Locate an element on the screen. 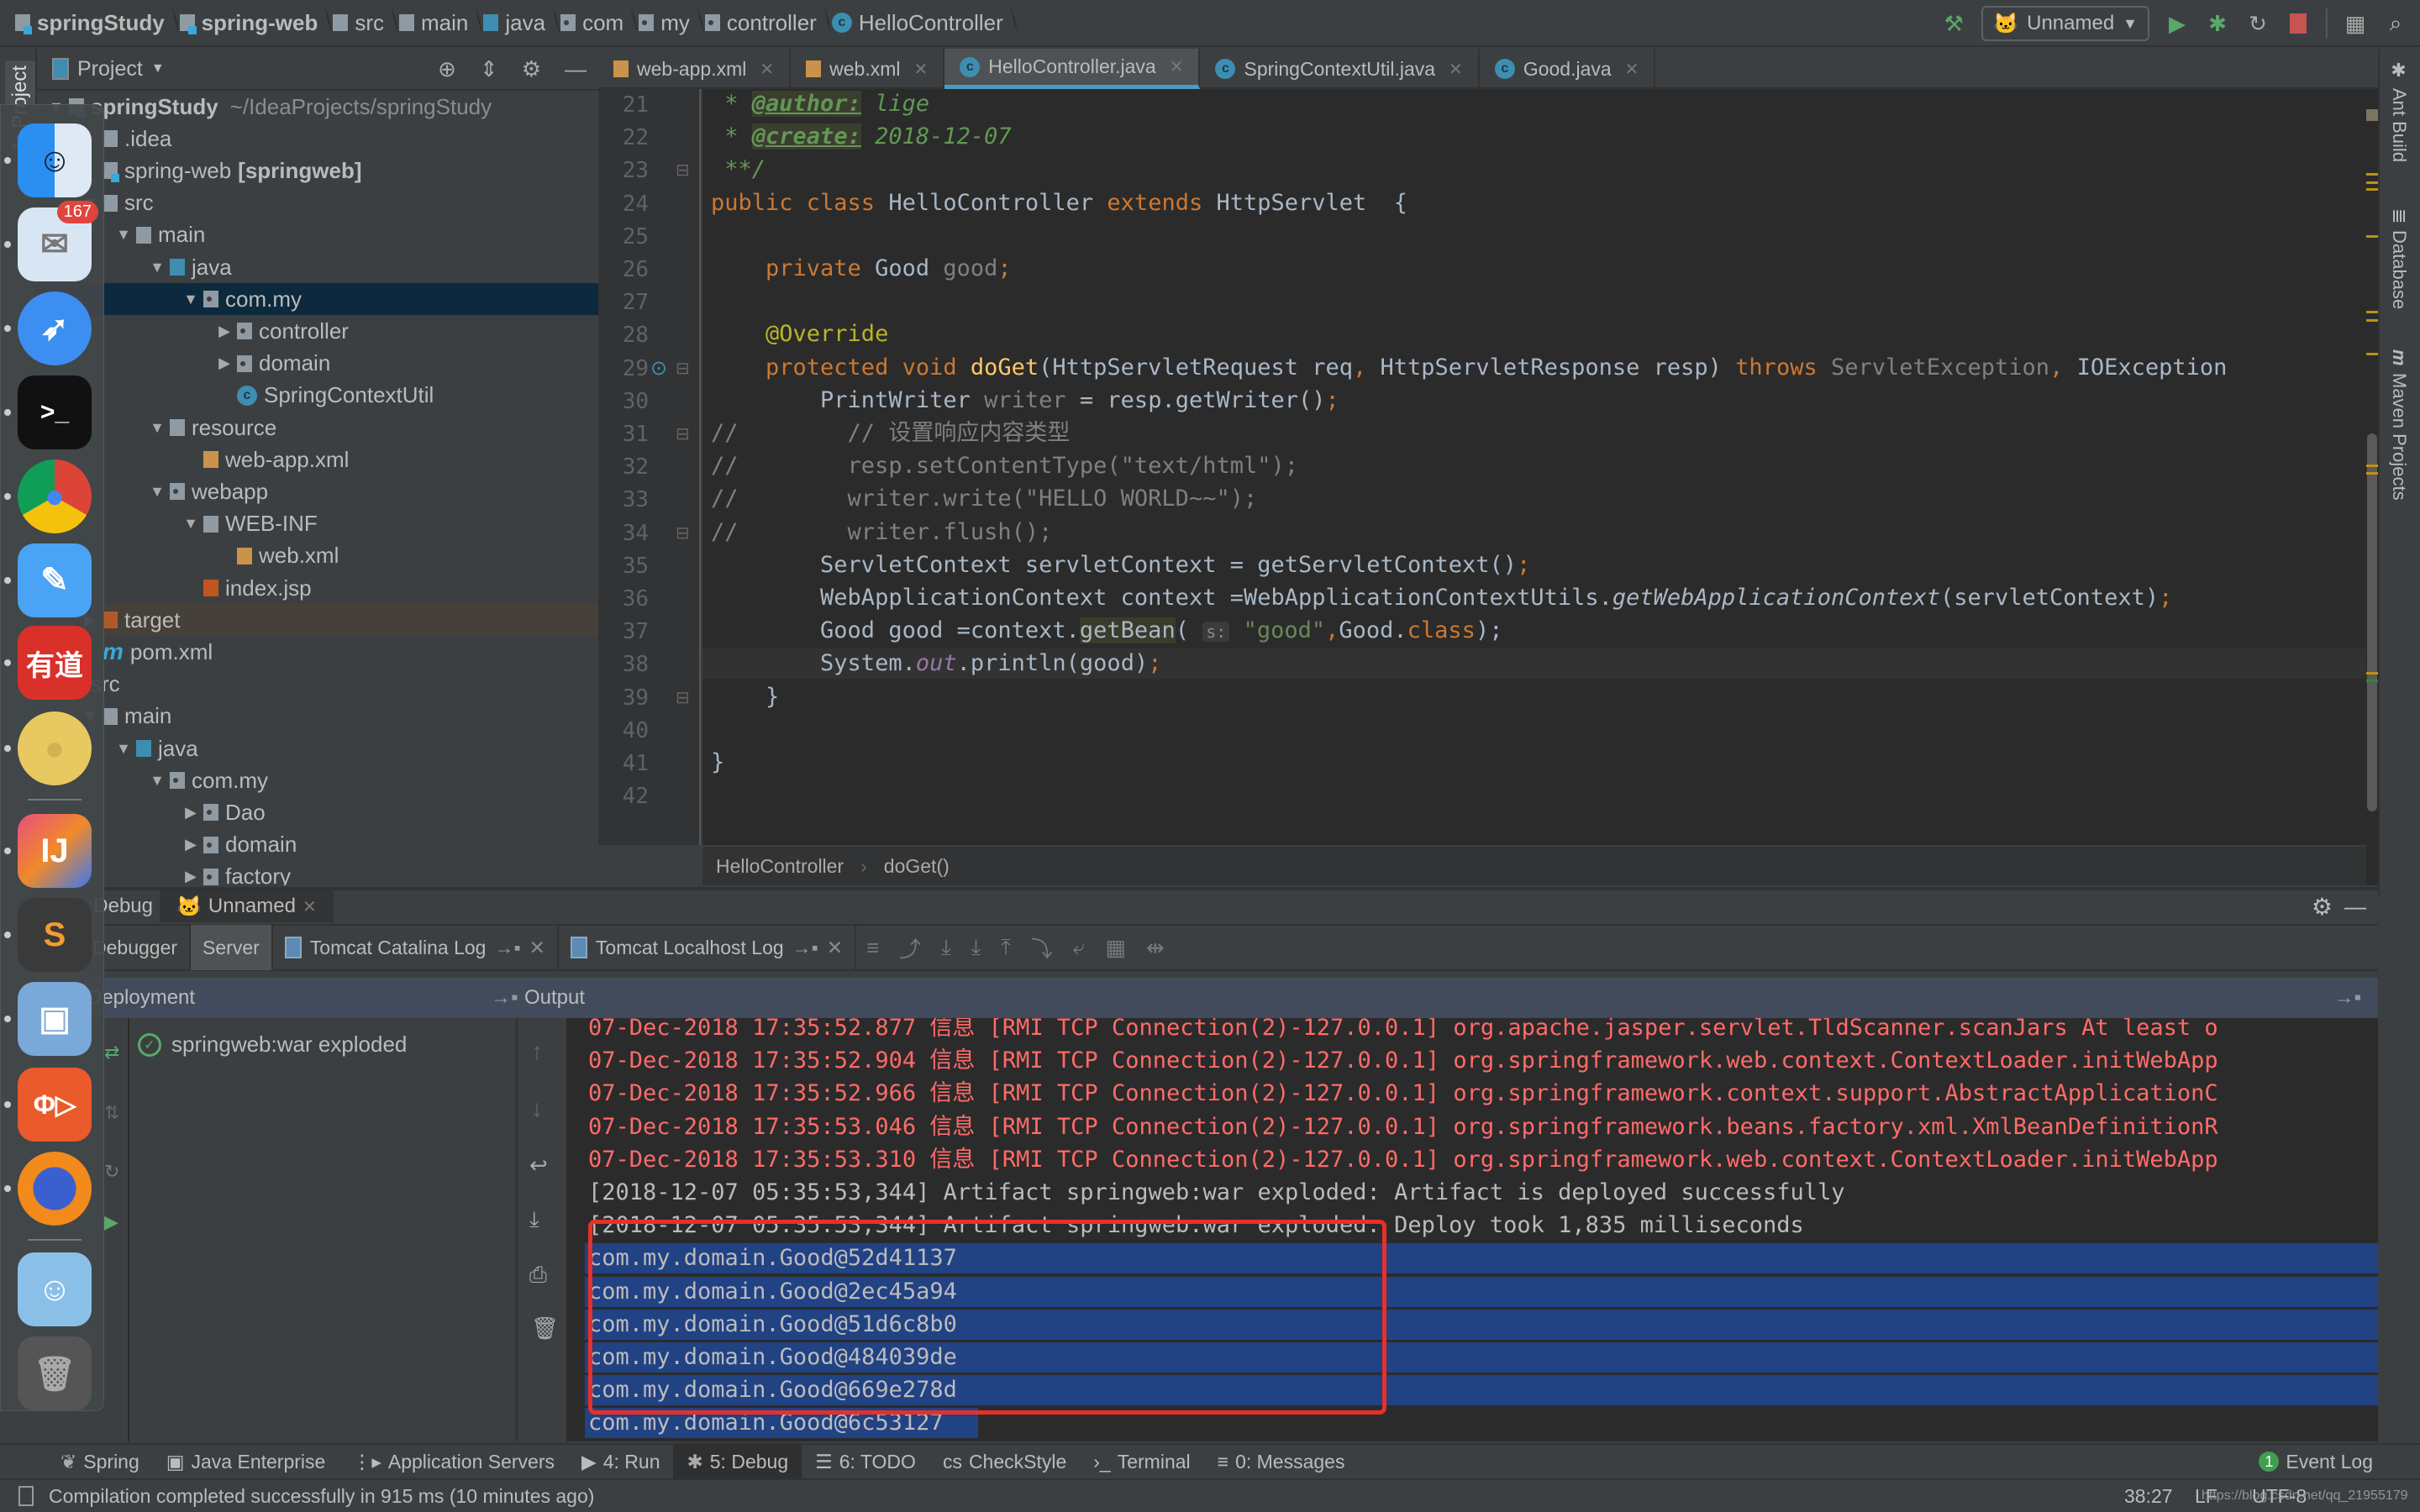 The width and height of the screenshot is (2420, 1512). maven-tool-button: m Maven Projects is located at coordinates (2399, 424).